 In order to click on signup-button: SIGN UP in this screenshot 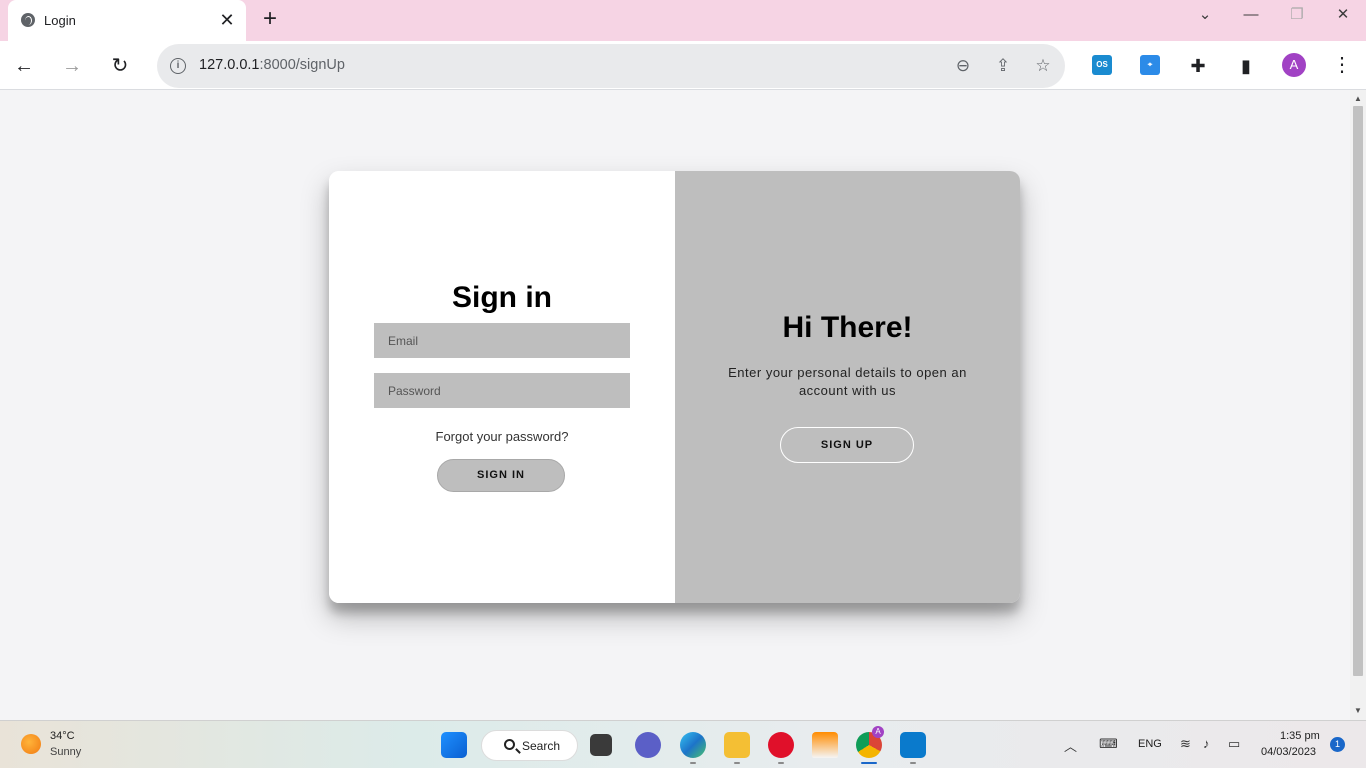, I will do `click(847, 445)`.